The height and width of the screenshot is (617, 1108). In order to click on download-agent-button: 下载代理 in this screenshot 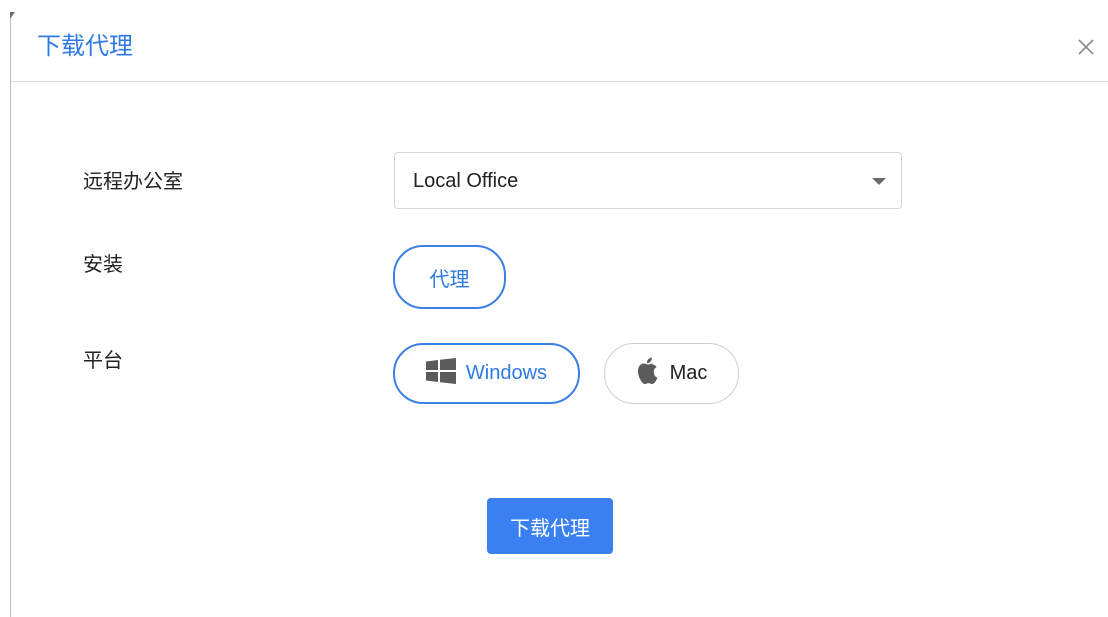, I will do `click(550, 526)`.